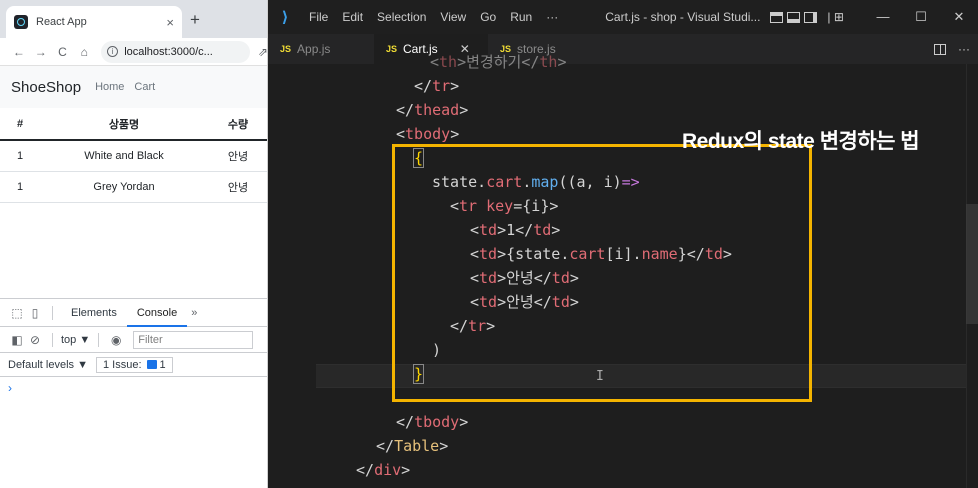 The width and height of the screenshot is (978, 488). I want to click on editor-actions: ···, so click(956, 49).